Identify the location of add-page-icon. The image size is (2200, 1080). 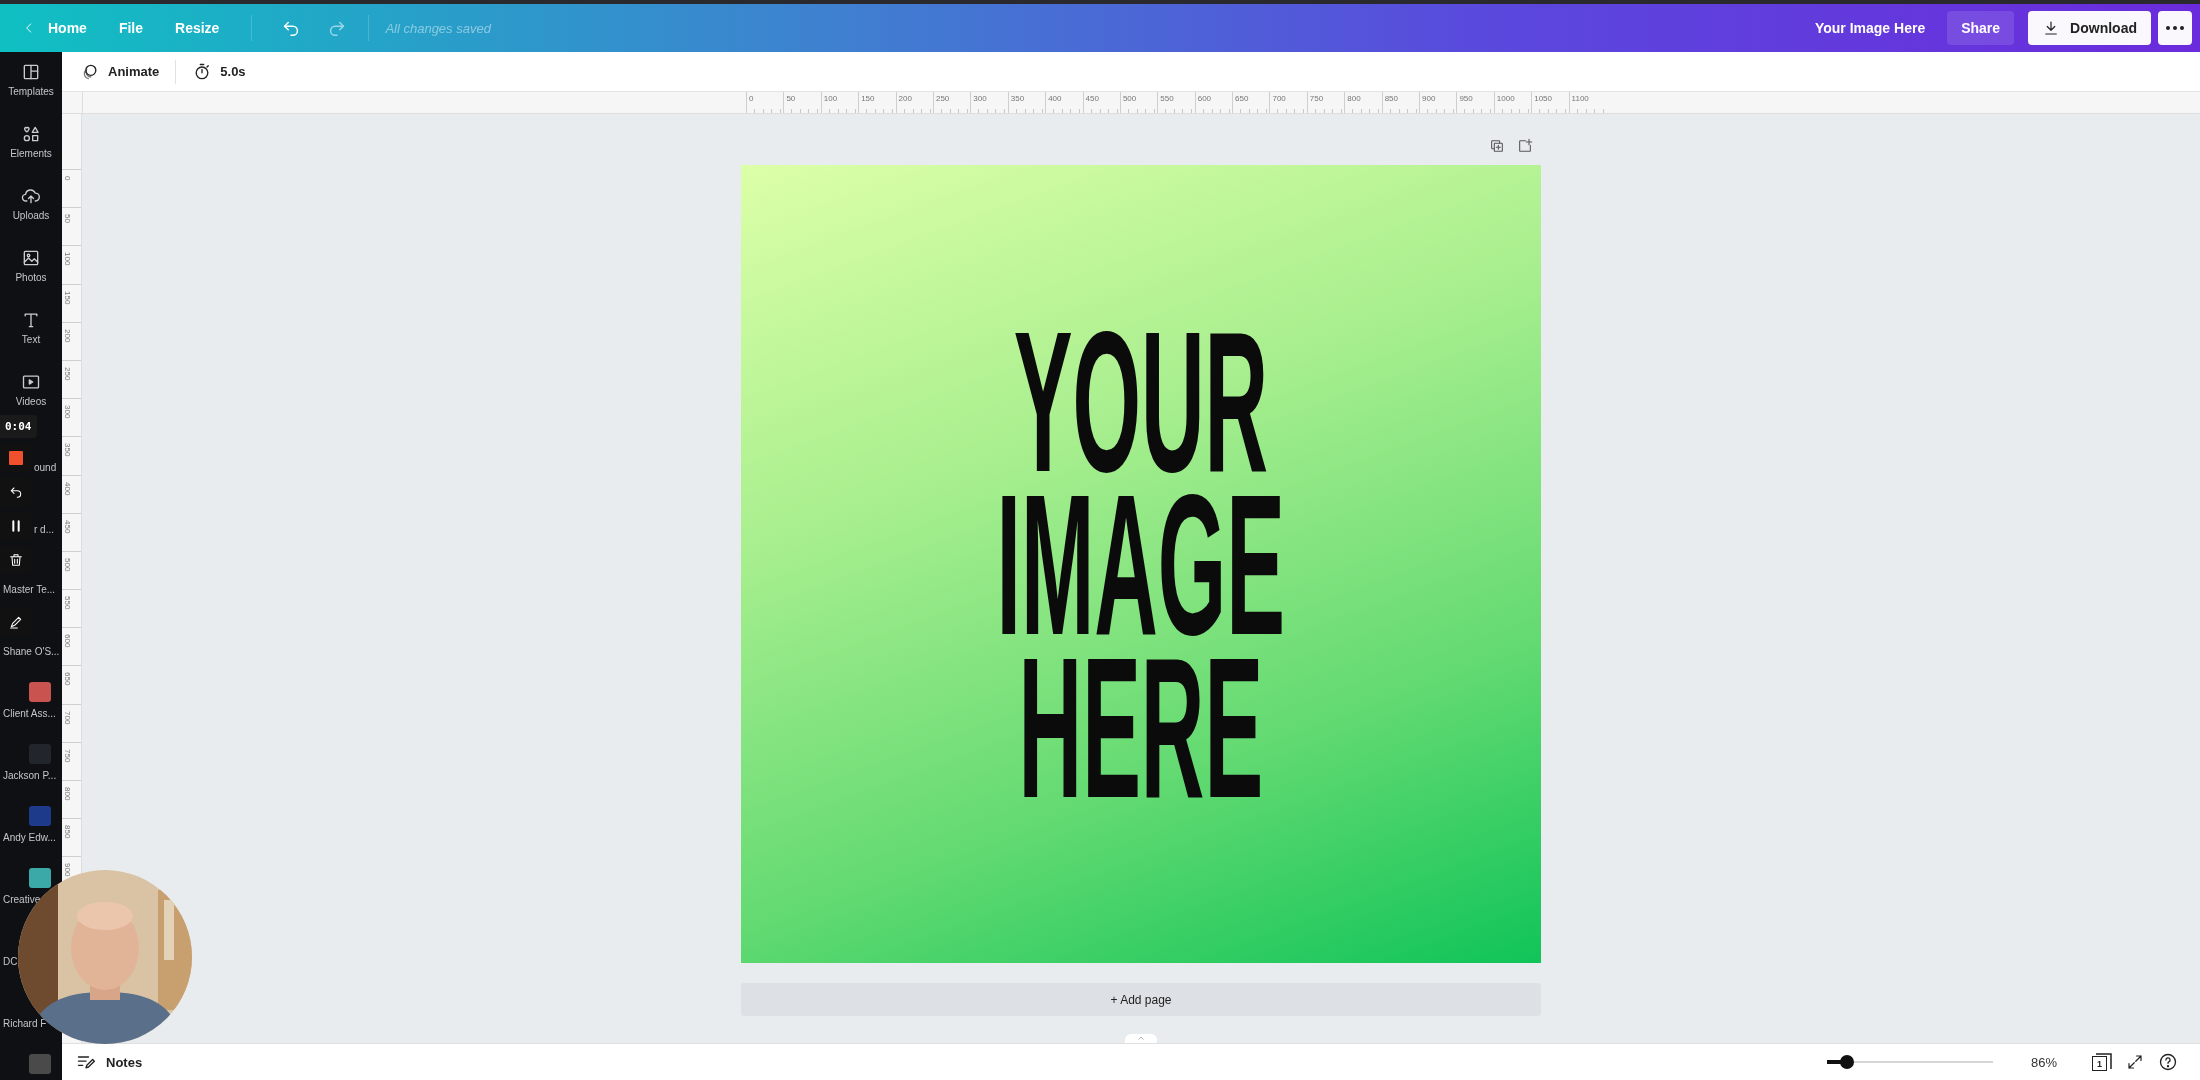
(1525, 146).